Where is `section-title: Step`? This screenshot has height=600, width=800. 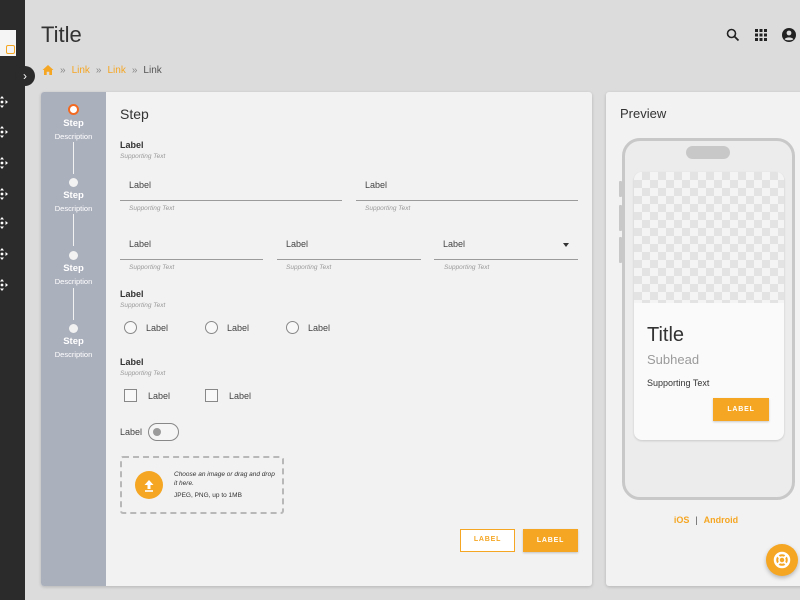
section-title: Step is located at coordinates (134, 114).